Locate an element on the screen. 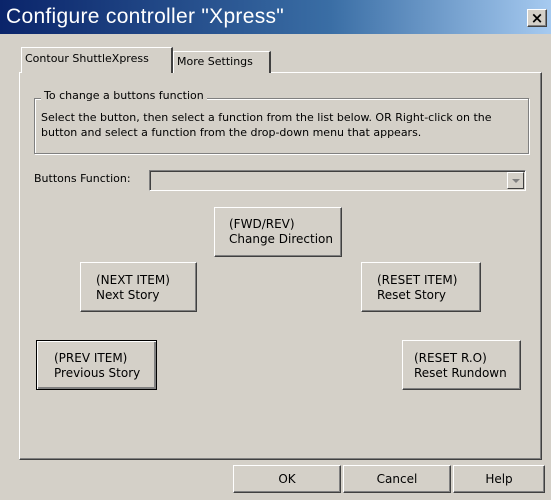 The height and width of the screenshot is (500, 551). cancel-button: Cancel is located at coordinates (397, 479).